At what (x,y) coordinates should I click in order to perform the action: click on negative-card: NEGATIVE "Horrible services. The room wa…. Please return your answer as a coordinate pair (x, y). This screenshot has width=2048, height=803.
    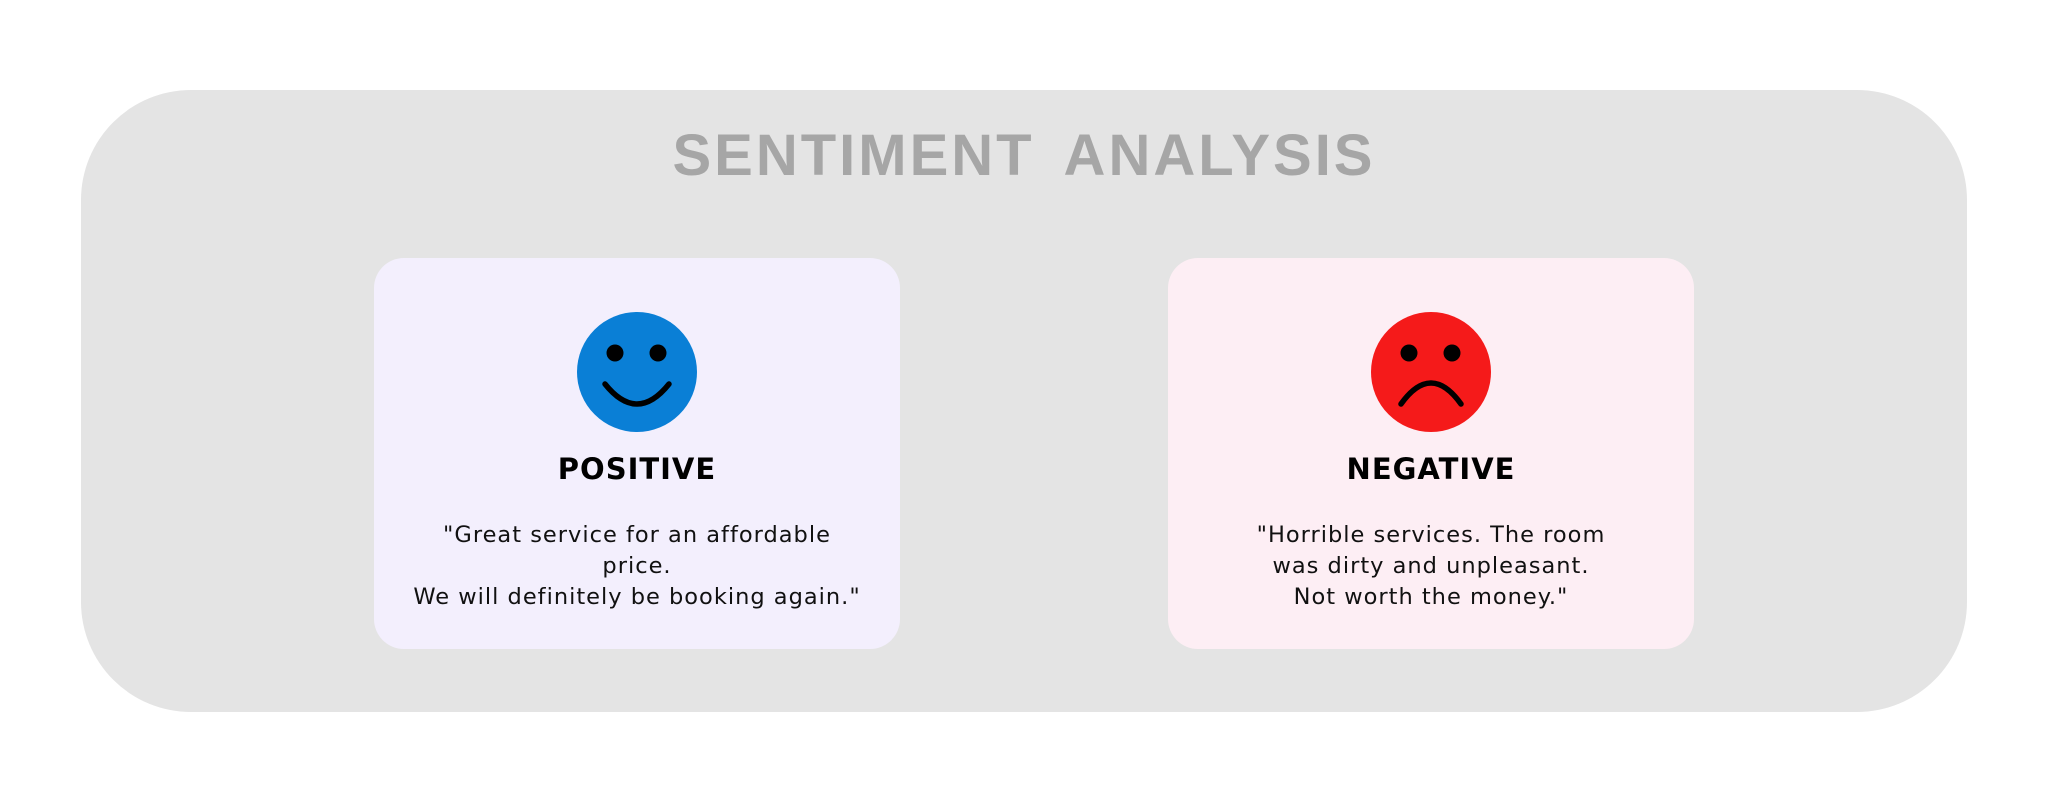
    Looking at the image, I should click on (1431, 453).